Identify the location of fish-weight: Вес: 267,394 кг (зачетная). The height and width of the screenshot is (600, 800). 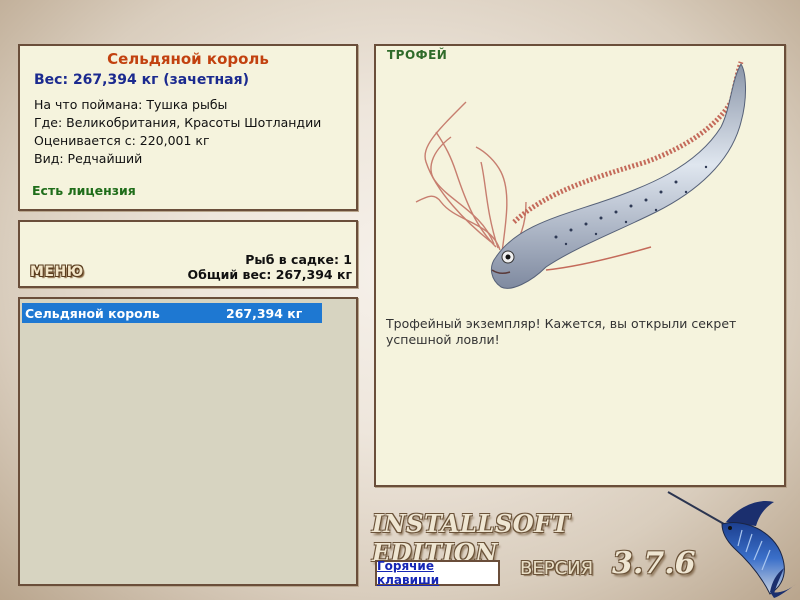
(141, 80).